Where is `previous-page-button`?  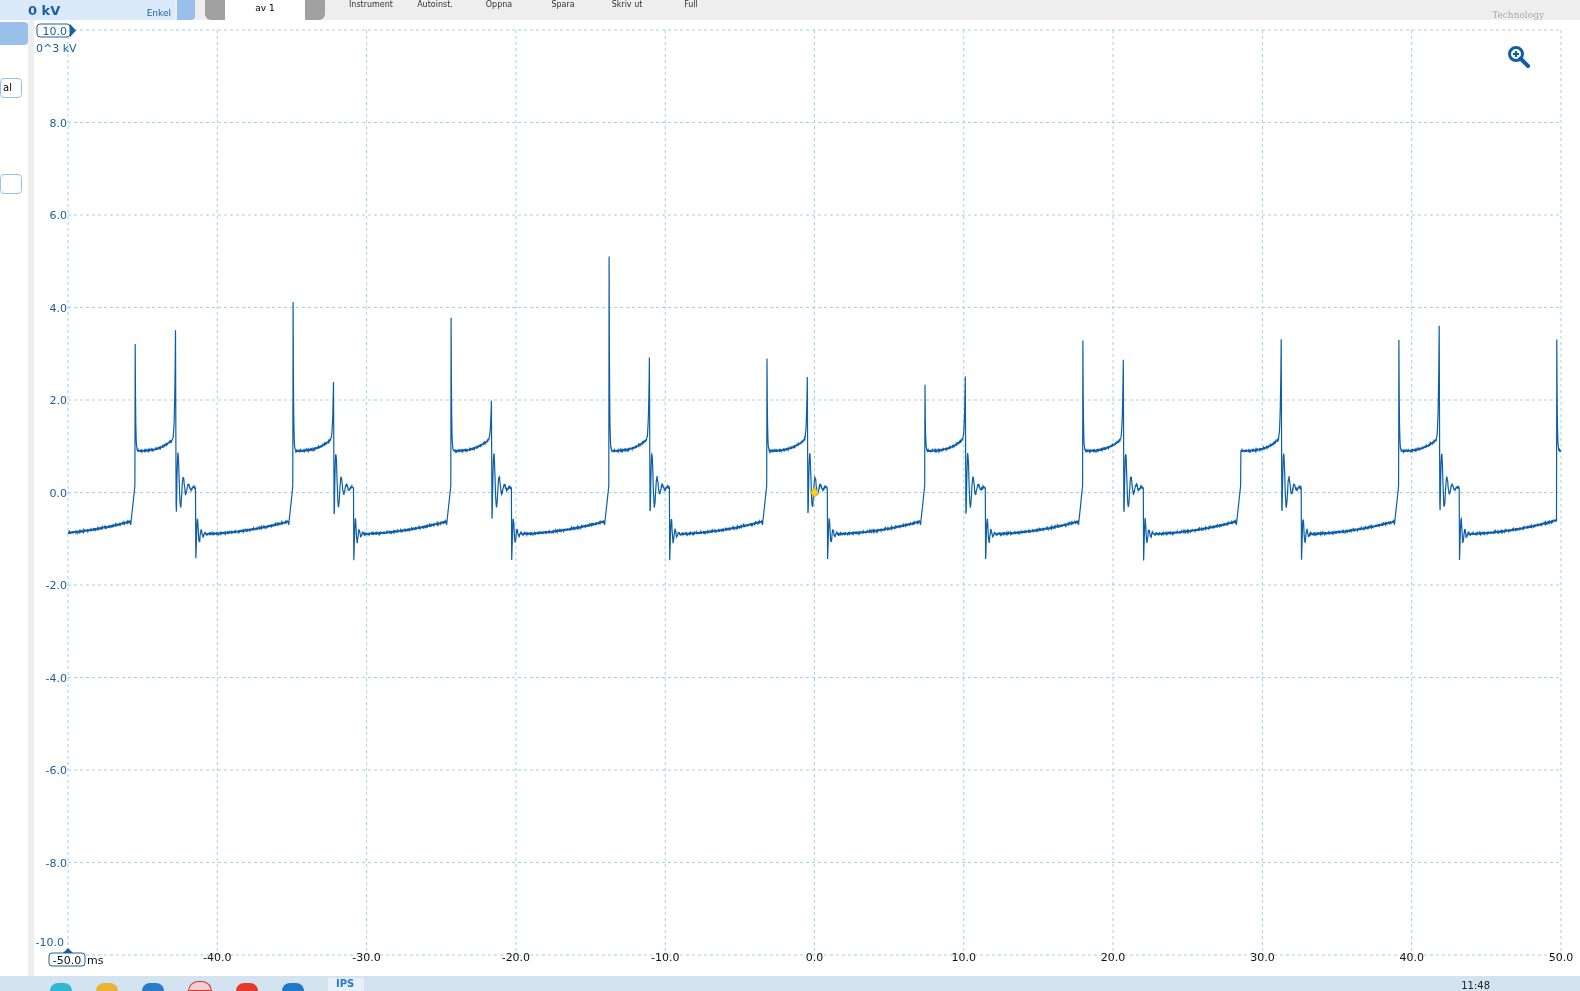 previous-page-button is located at coordinates (215, 10).